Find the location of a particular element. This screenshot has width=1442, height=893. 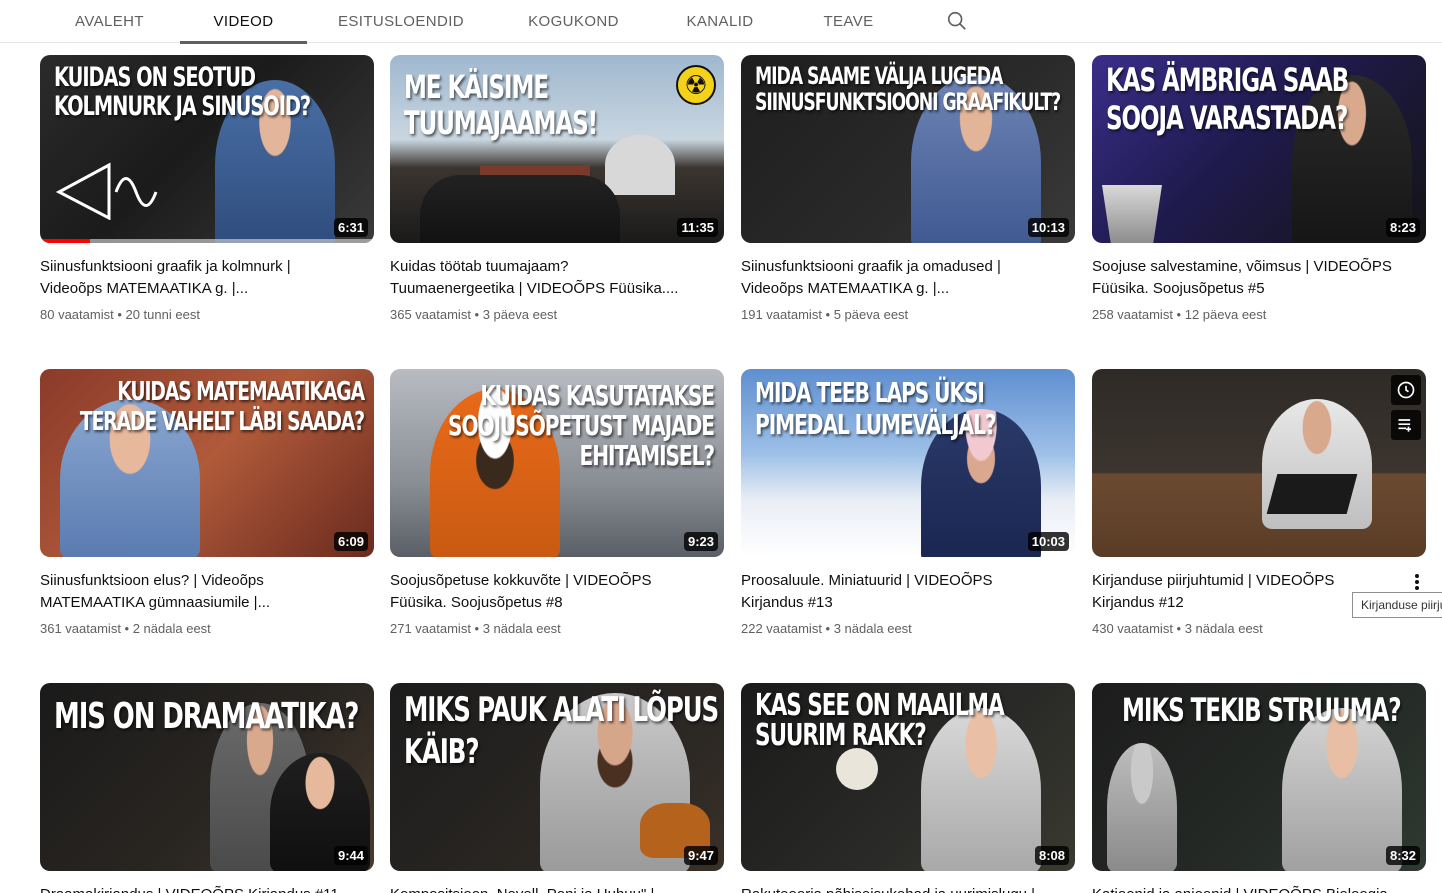

watch-progress-track is located at coordinates (207, 241).